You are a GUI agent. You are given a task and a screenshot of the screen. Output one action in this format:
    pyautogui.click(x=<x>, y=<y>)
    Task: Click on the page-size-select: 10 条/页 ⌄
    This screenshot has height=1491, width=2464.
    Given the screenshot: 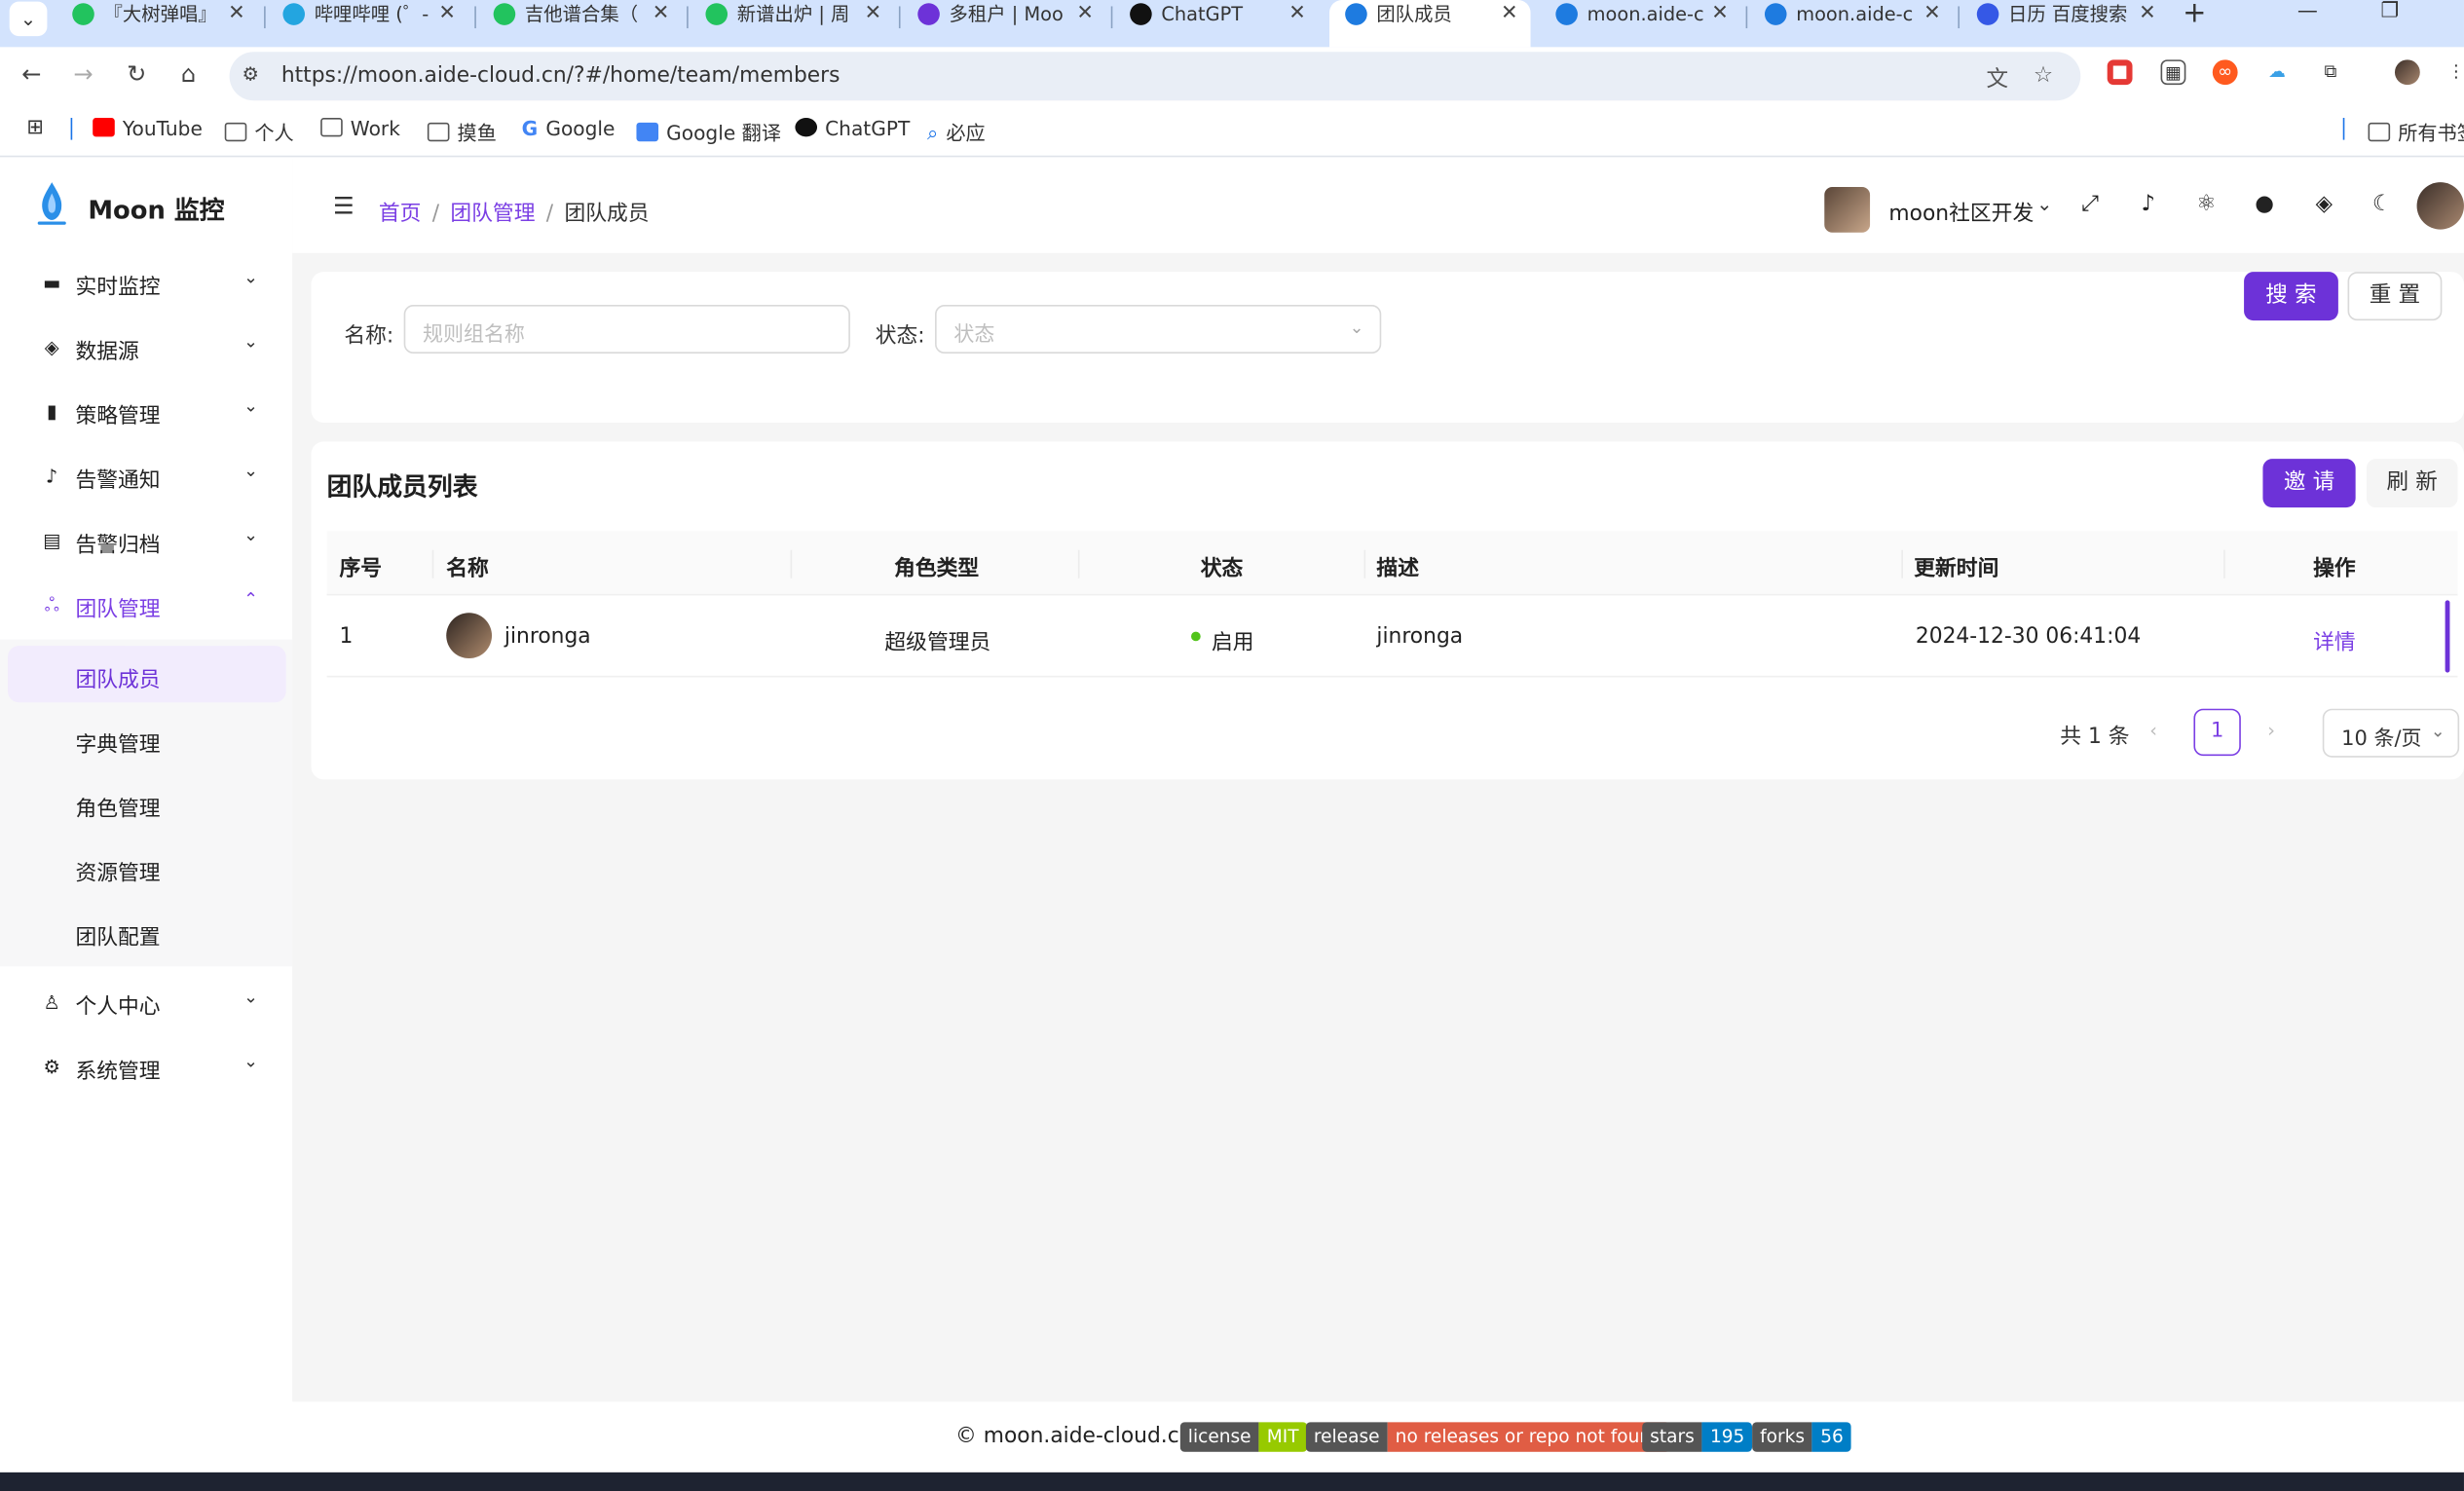 What is the action you would take?
    pyautogui.click(x=2391, y=733)
    